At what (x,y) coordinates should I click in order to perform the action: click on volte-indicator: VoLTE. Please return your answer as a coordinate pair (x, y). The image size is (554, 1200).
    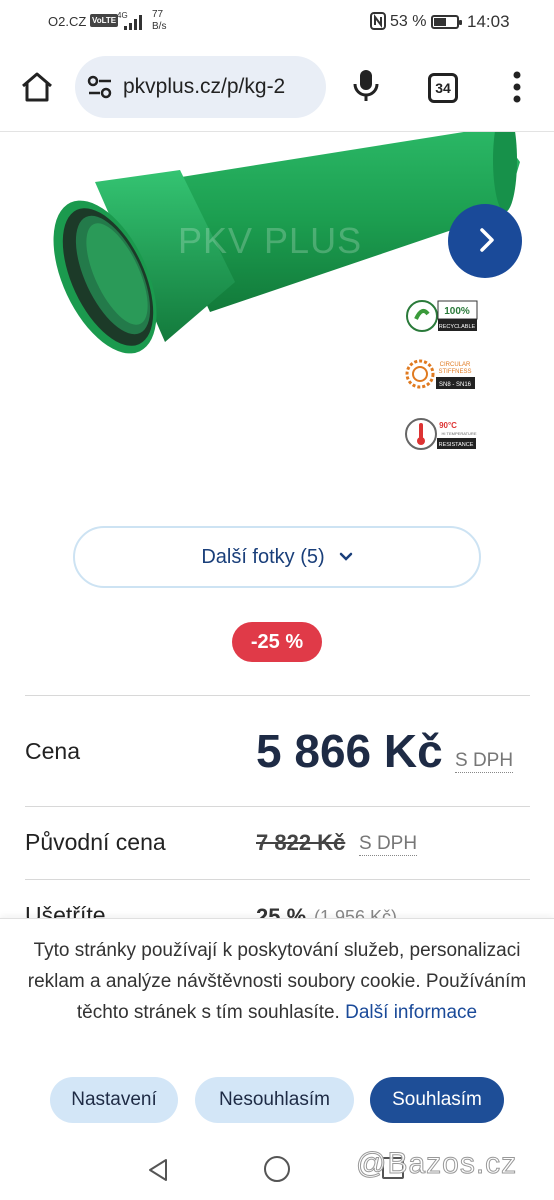
    Looking at the image, I should click on (104, 20).